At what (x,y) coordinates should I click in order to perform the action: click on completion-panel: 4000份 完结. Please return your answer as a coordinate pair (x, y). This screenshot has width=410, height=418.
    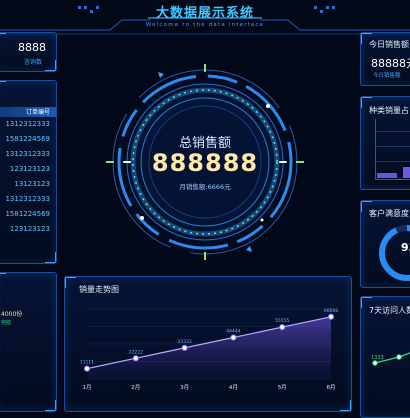
    Looking at the image, I should click on (28, 342).